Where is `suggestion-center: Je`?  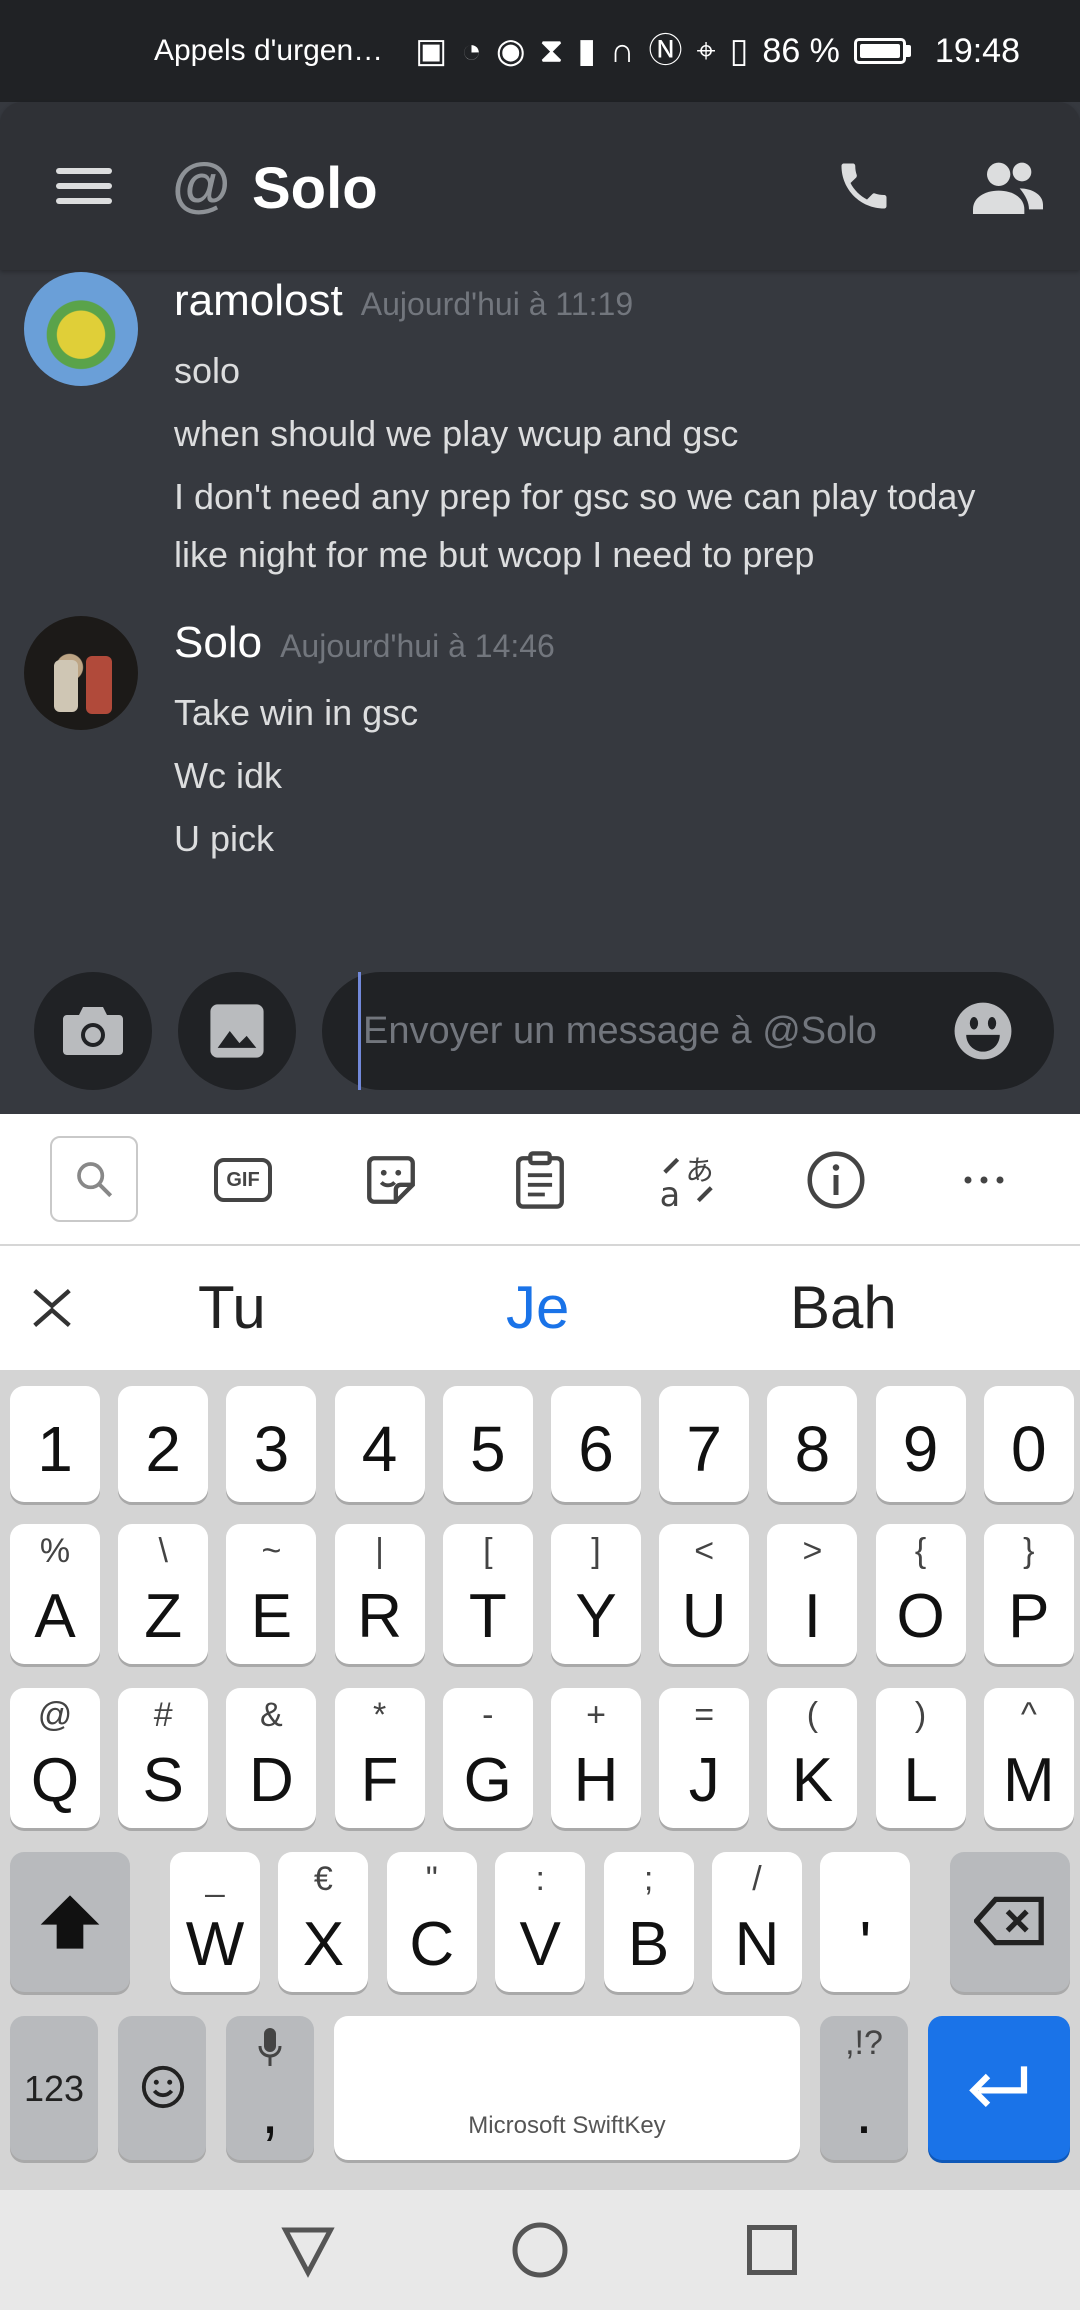
suggestion-center: Je is located at coordinates (537, 1308).